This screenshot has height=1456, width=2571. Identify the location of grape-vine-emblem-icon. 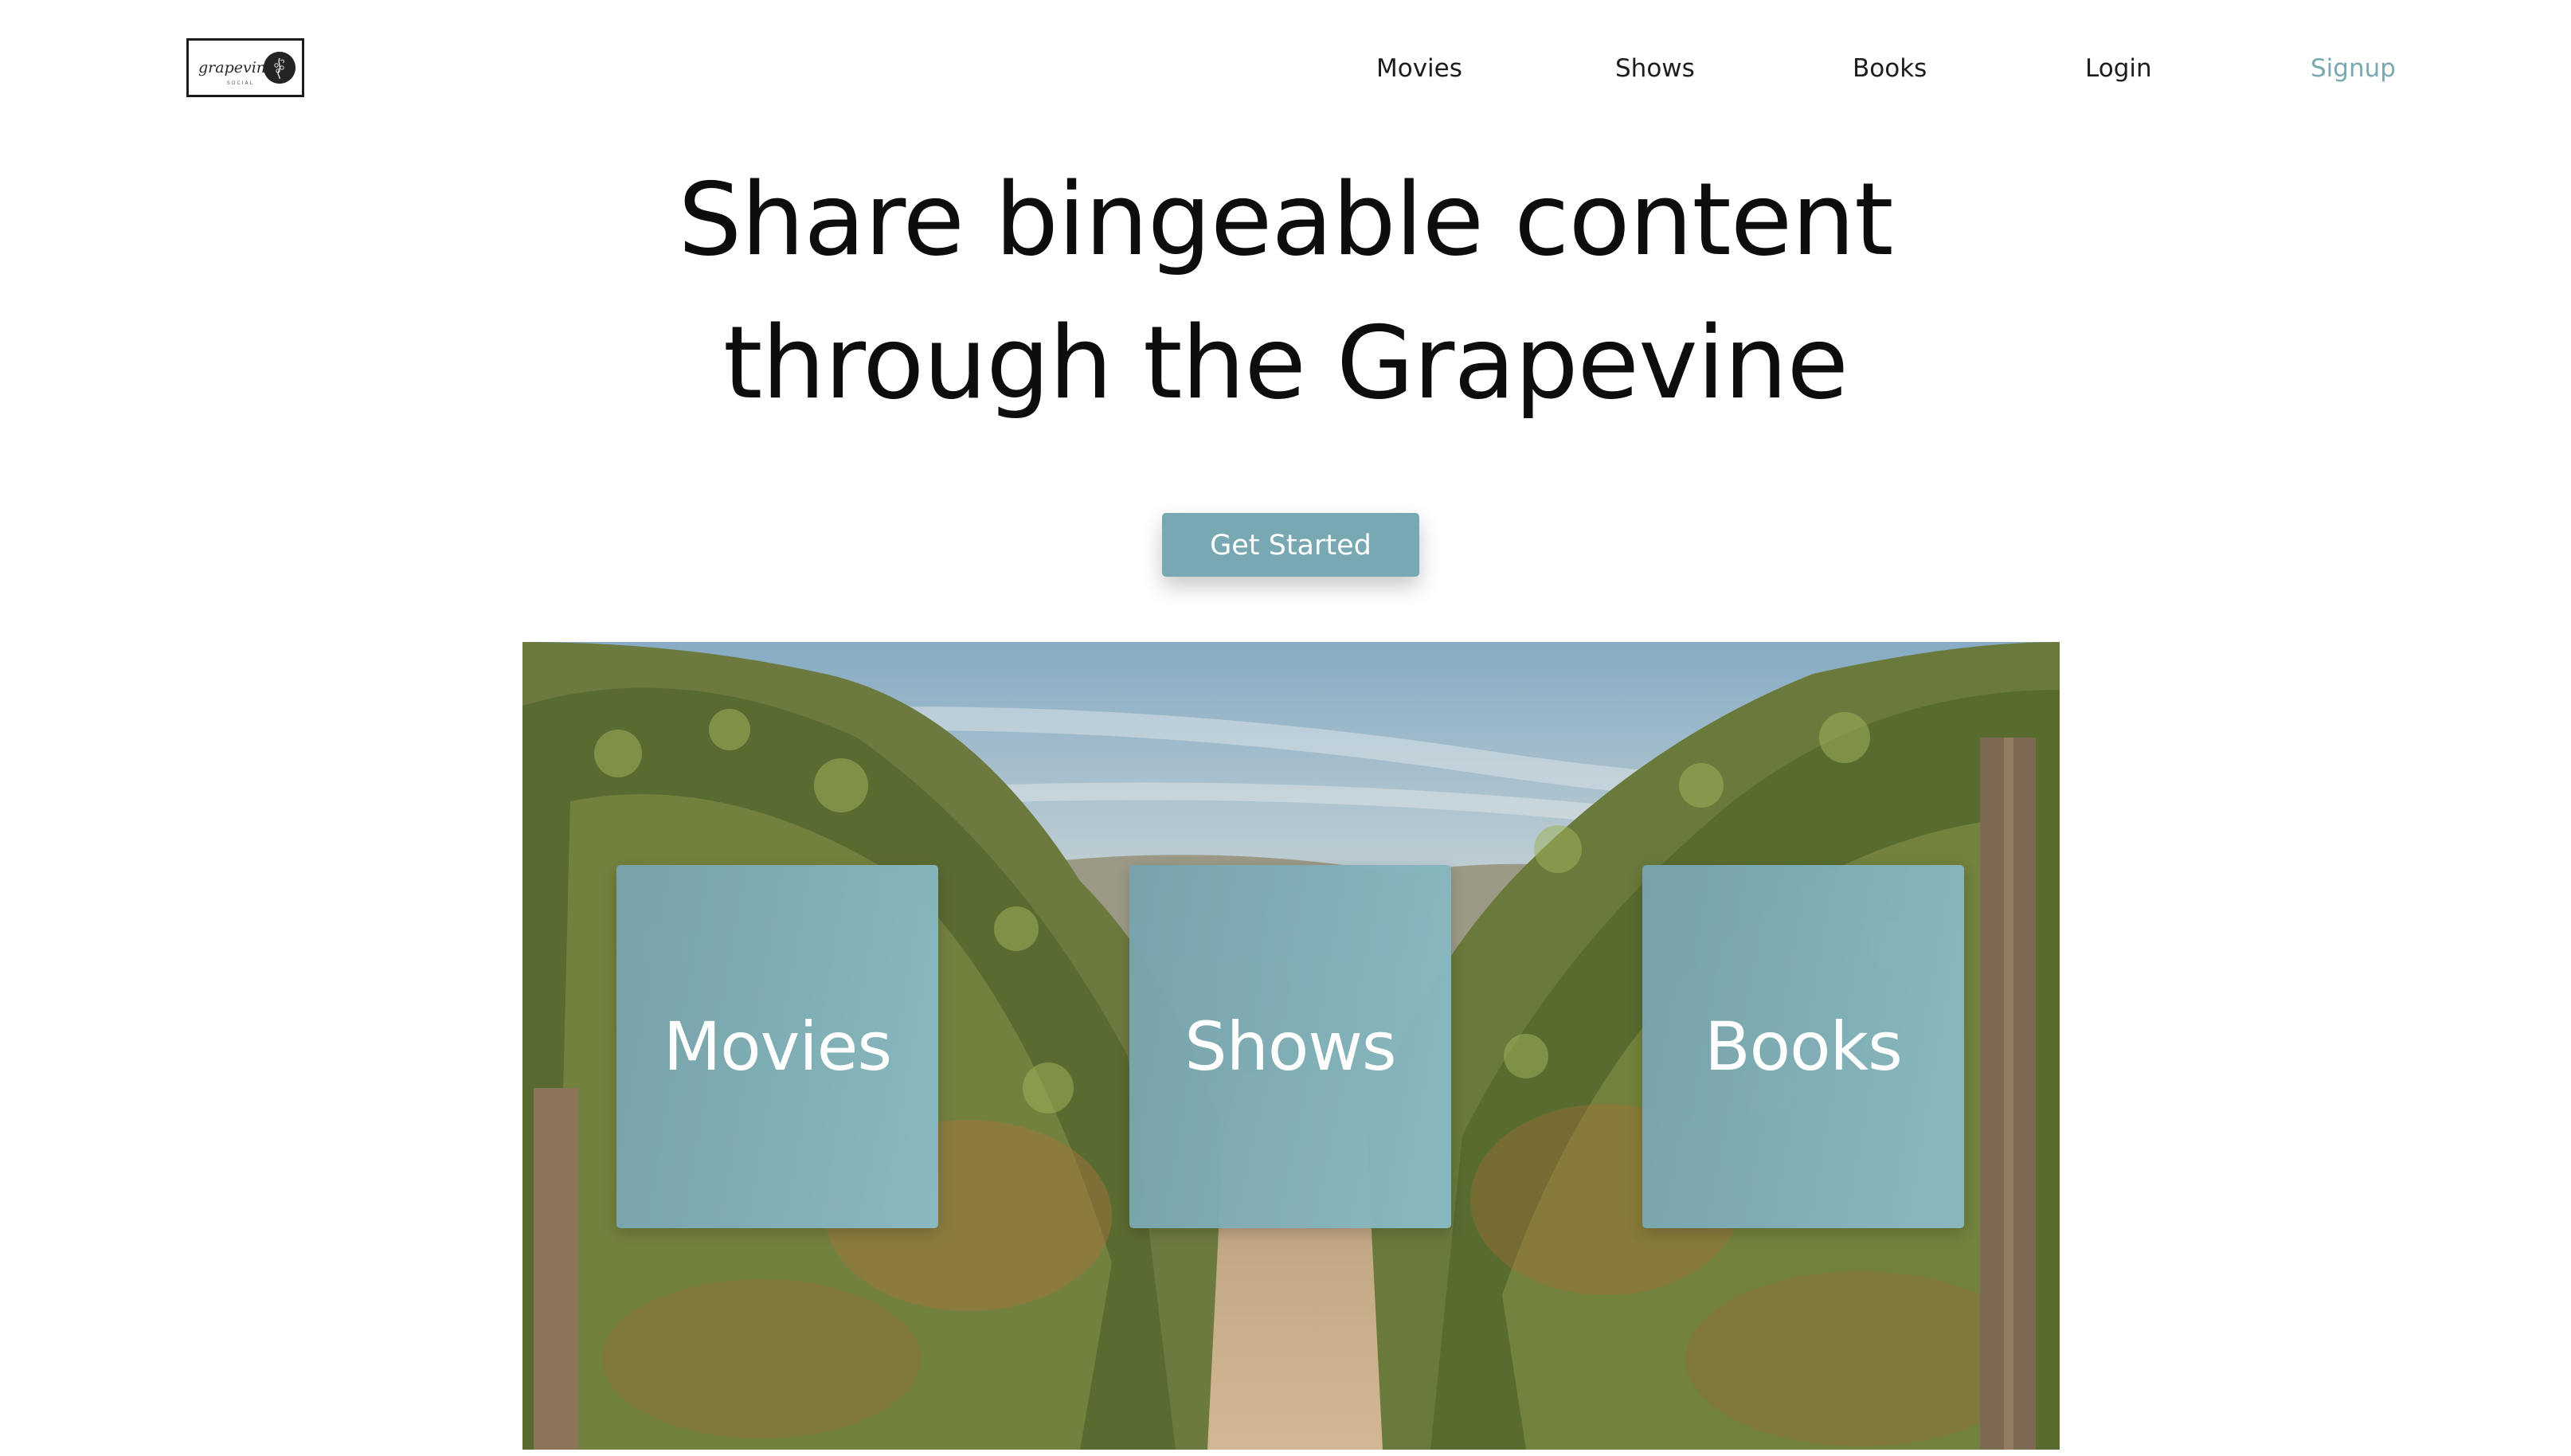
(279, 68).